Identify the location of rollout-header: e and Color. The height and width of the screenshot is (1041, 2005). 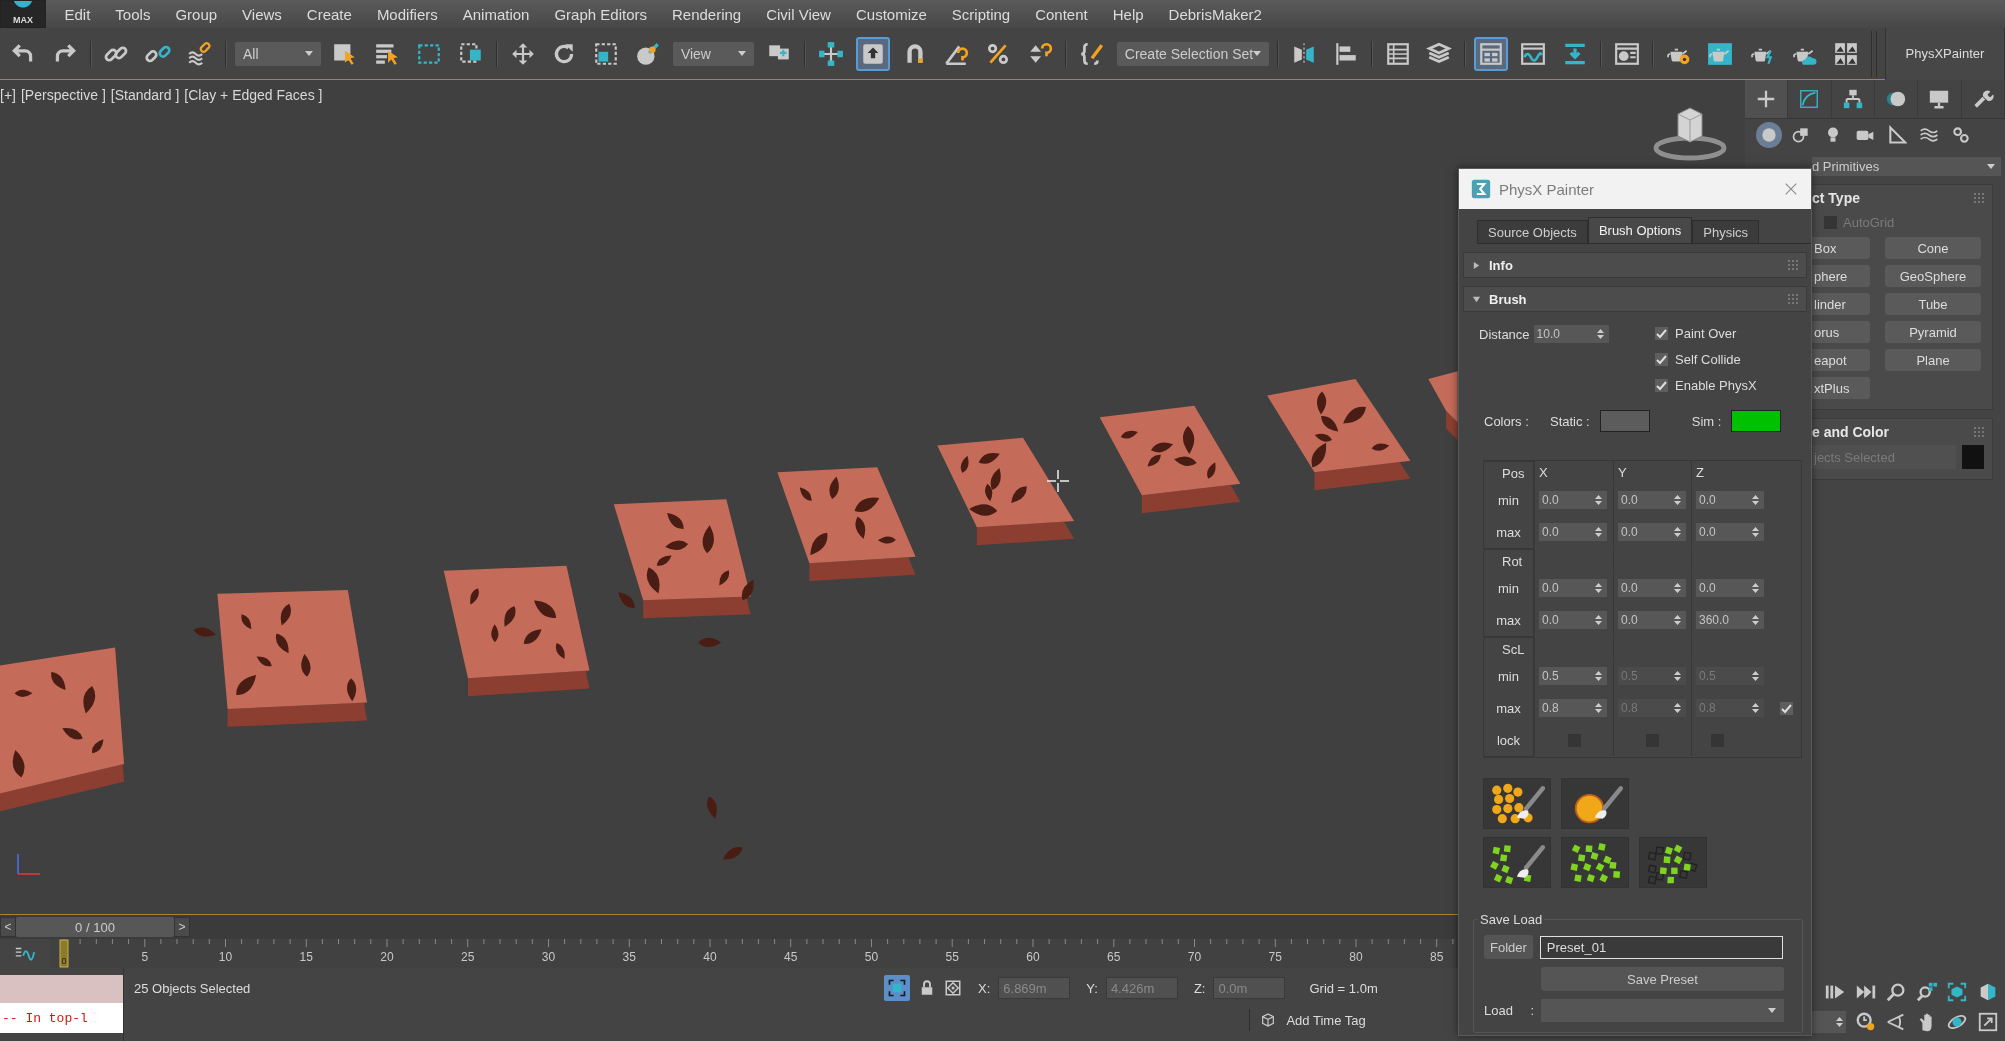
(1902, 432).